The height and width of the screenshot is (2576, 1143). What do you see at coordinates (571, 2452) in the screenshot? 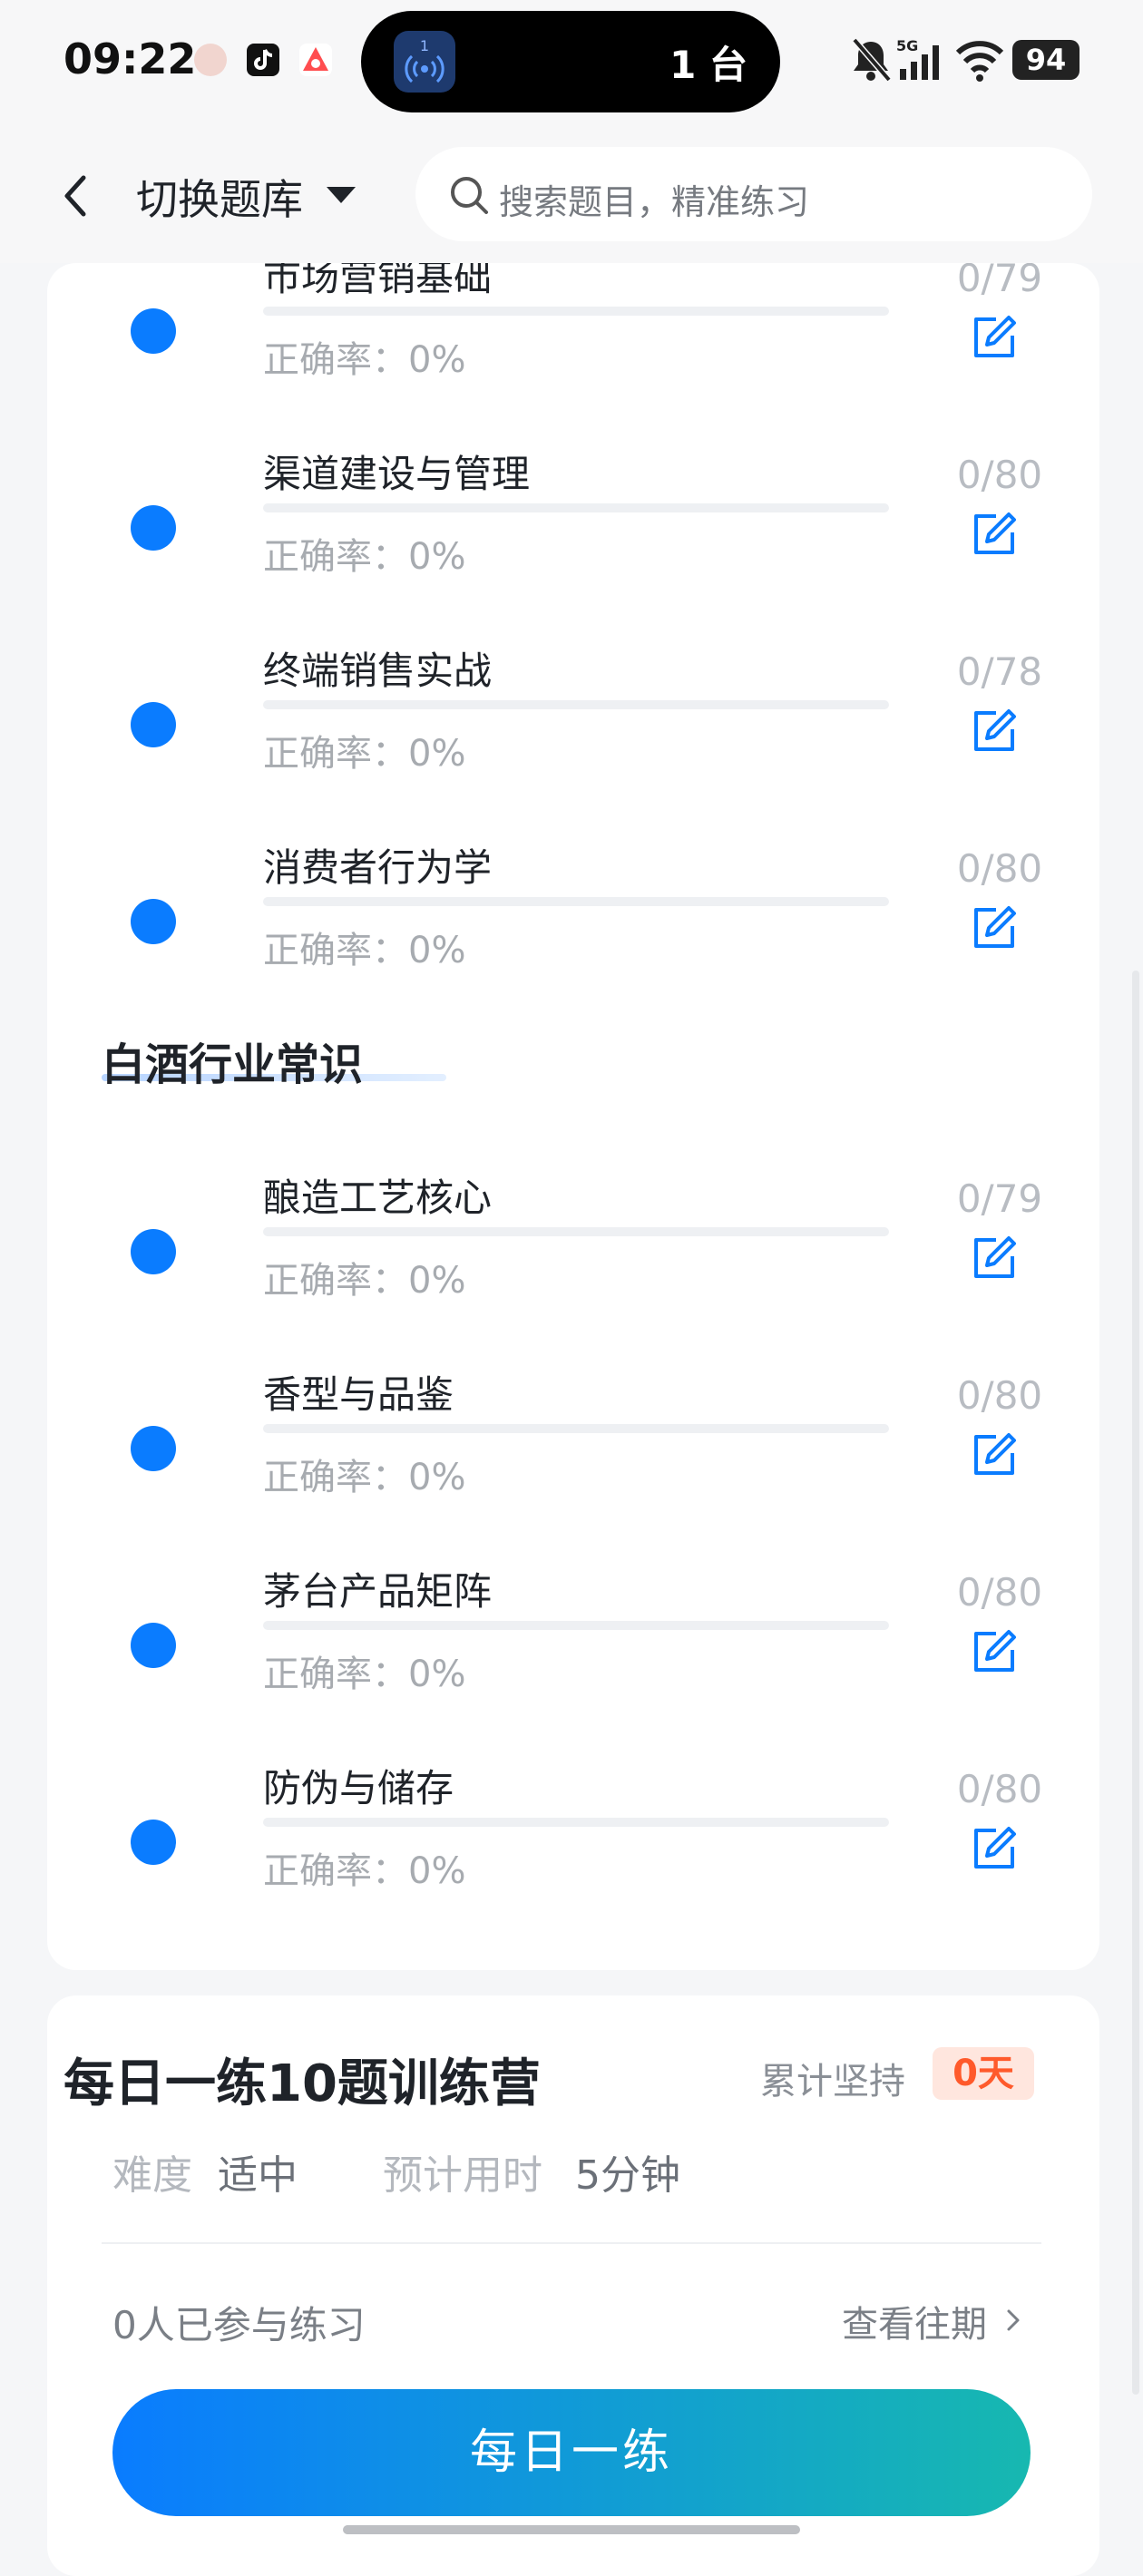
I see `daily-practice-button: 每日一练` at bounding box center [571, 2452].